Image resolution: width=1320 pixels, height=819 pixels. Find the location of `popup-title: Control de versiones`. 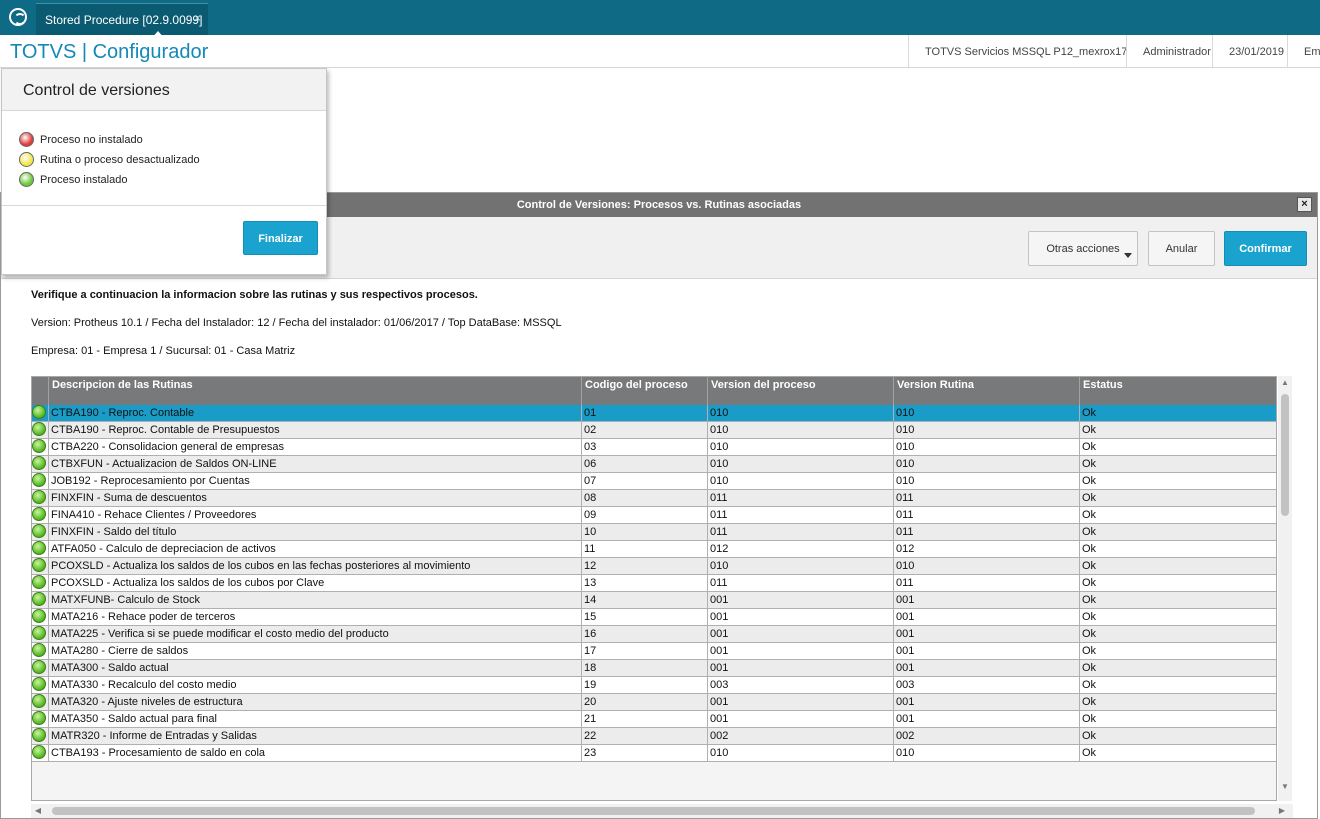

popup-title: Control de versiones is located at coordinates (164, 90).